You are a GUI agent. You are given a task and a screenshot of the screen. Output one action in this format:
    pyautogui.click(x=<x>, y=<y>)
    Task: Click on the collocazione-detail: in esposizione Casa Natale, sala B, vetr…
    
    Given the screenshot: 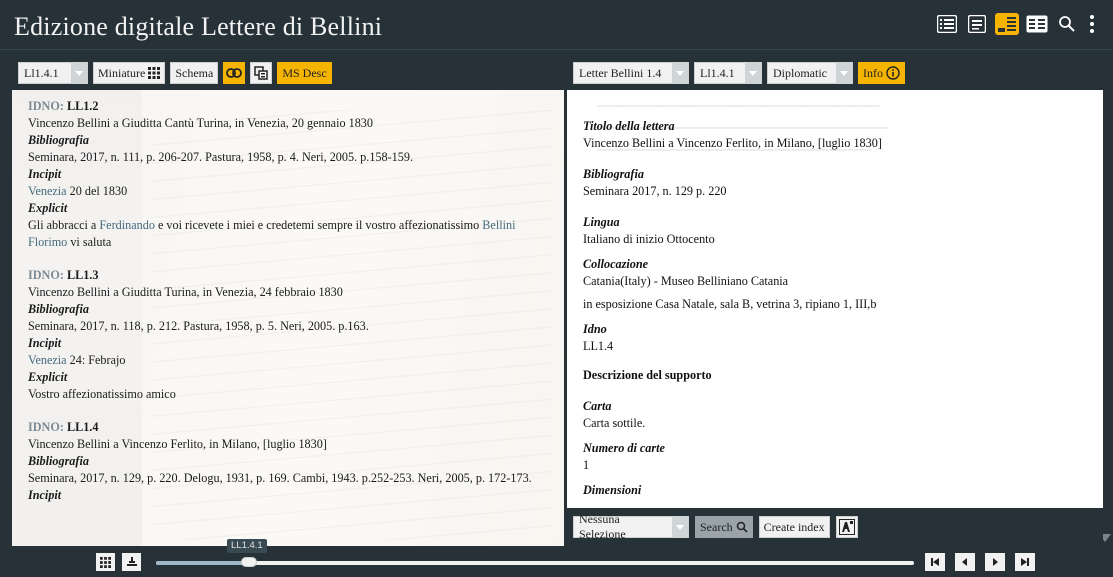 What is the action you would take?
    pyautogui.click(x=730, y=304)
    